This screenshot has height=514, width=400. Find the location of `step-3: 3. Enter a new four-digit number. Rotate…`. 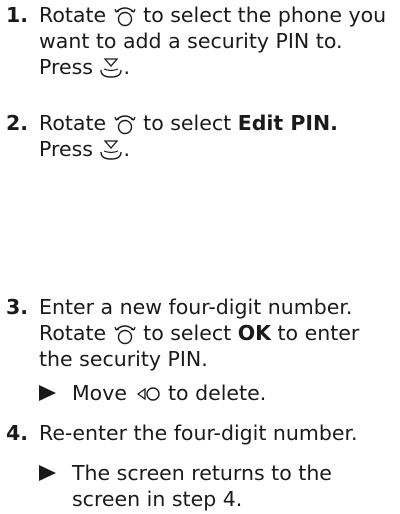

step-3: 3. Enter a new four-digit number. Rotate… is located at coordinates (201, 333).